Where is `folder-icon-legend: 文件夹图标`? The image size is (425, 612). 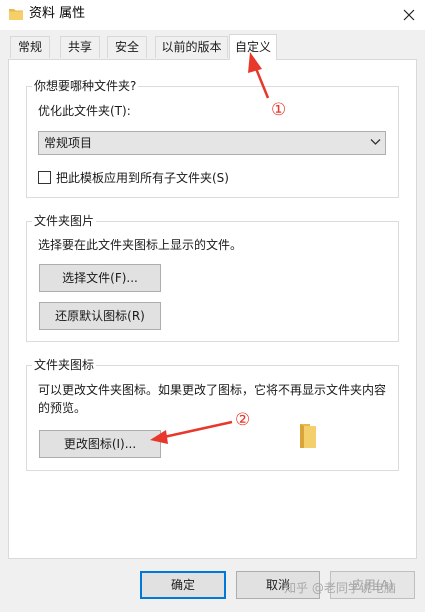 folder-icon-legend: 文件夹图标 is located at coordinates (64, 365).